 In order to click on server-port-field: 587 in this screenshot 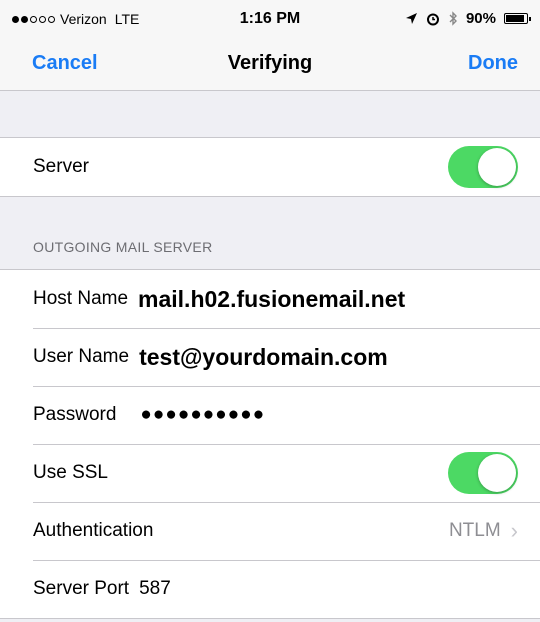, I will do `click(155, 589)`.